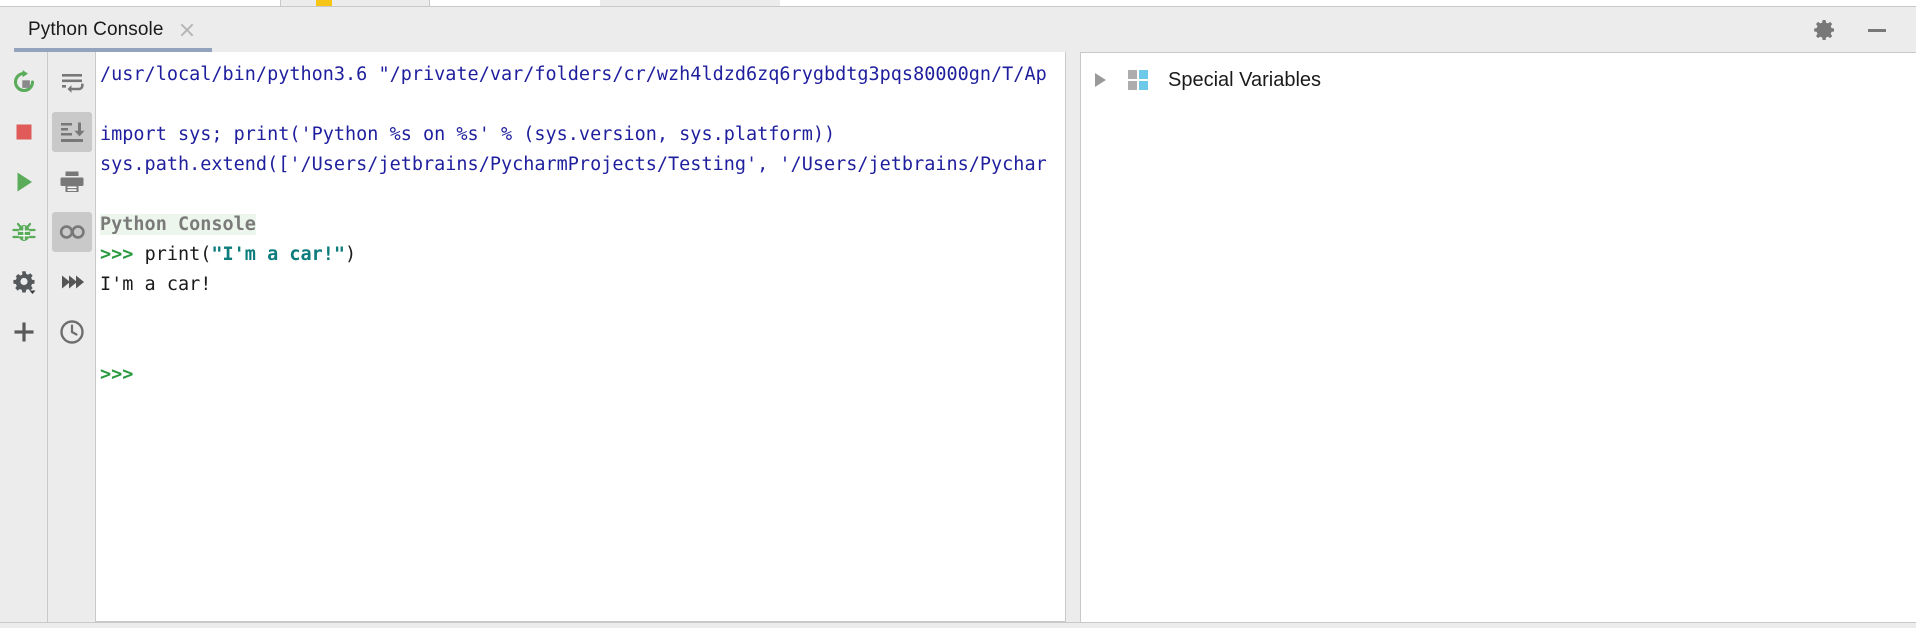  What do you see at coordinates (71, 232) in the screenshot?
I see `show-variables-button` at bounding box center [71, 232].